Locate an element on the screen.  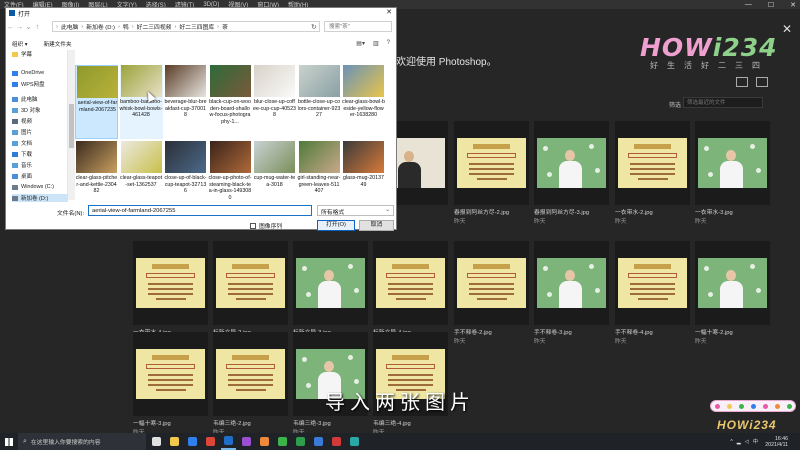
nav-item: Windows (C:) is located at coordinates (40, 187).